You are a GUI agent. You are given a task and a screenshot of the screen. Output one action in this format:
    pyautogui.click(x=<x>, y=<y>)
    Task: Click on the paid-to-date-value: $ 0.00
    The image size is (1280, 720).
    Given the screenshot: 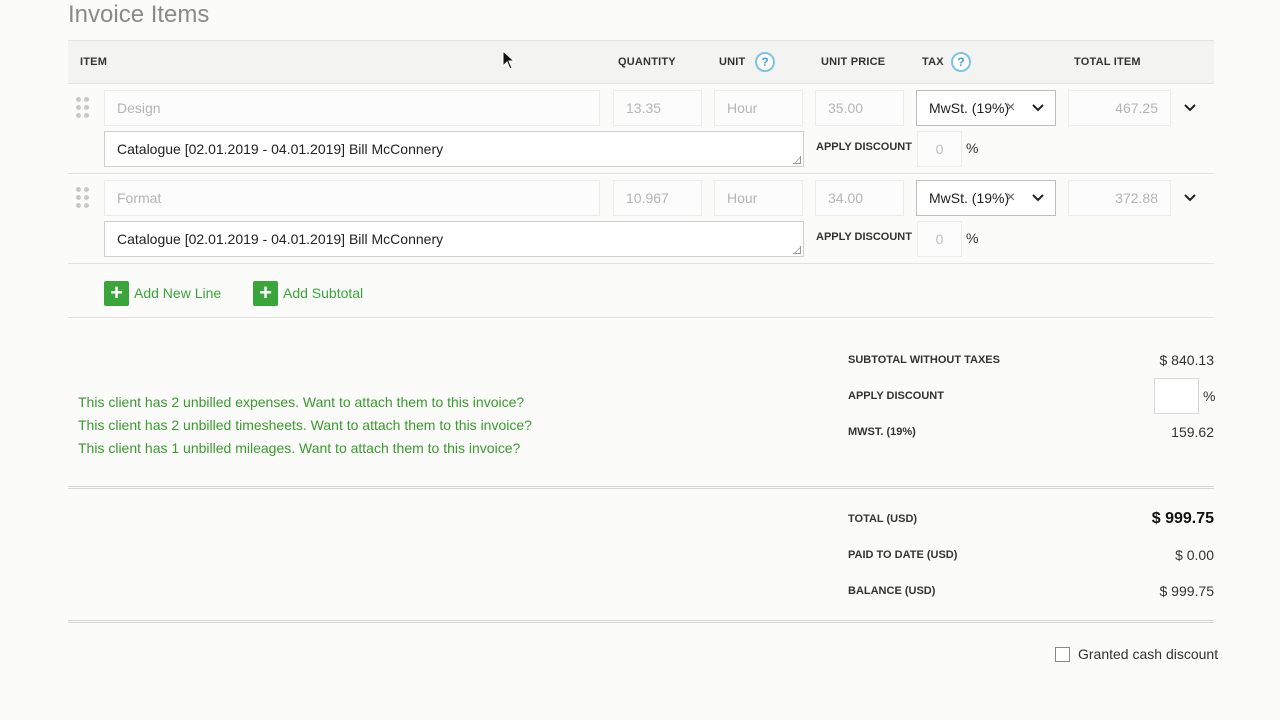 What is the action you would take?
    pyautogui.click(x=1194, y=555)
    